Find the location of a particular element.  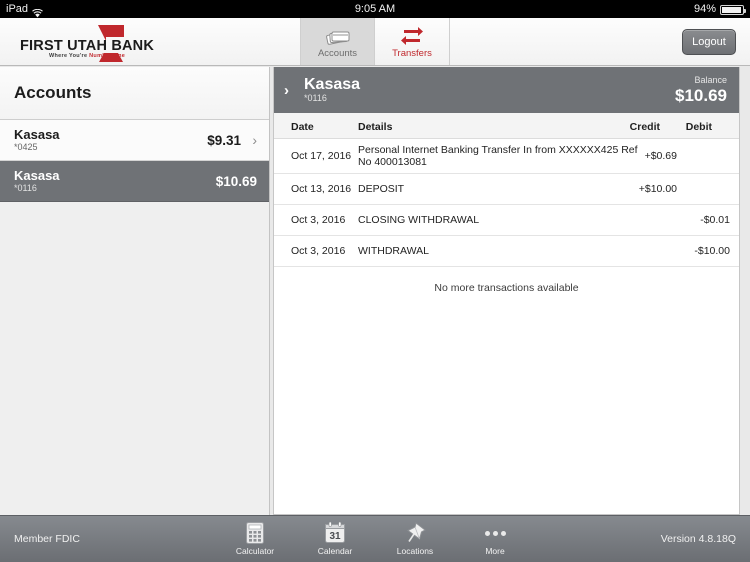

account-labels: Kasasa *0425 is located at coordinates (110, 139).